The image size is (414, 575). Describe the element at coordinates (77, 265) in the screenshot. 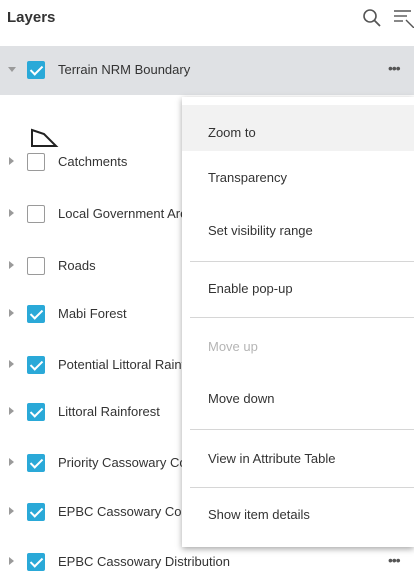

I see `layer-label: Roads` at that location.